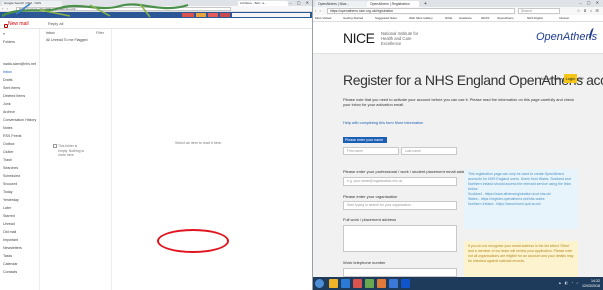 The height and width of the screenshot is (290, 603). What do you see at coordinates (535, 18) in the screenshot?
I see `bookmark-item: NHS Digital` at bounding box center [535, 18].